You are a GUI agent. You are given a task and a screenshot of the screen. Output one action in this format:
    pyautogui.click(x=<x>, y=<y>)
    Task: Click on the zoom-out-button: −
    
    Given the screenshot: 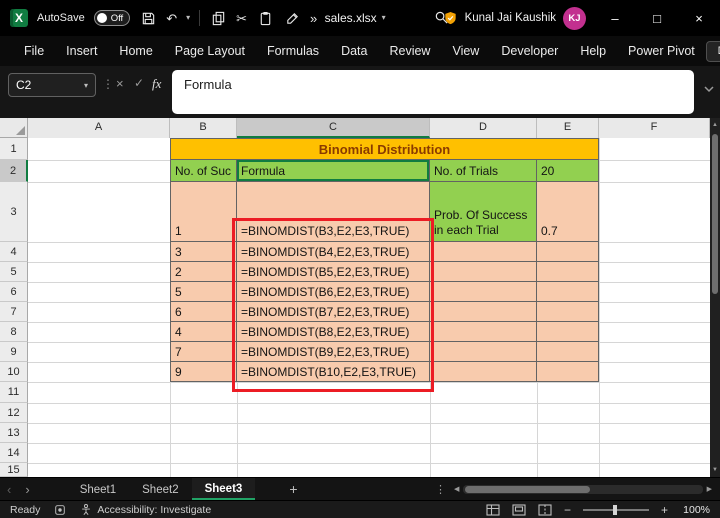 What is the action you would take?
    pyautogui.click(x=567, y=510)
    